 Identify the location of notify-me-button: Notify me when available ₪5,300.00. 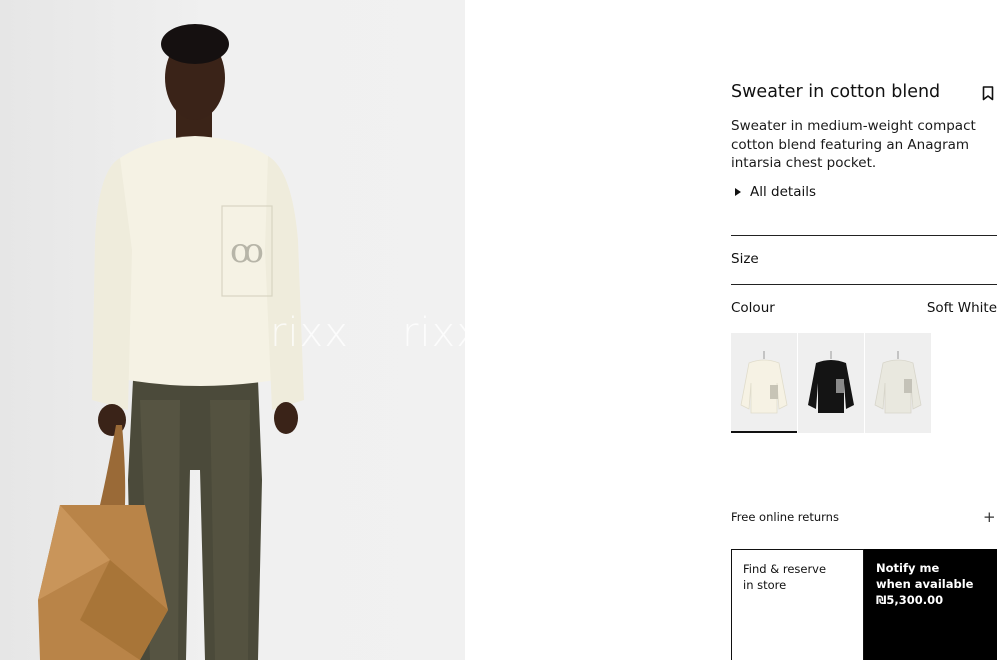
(930, 604).